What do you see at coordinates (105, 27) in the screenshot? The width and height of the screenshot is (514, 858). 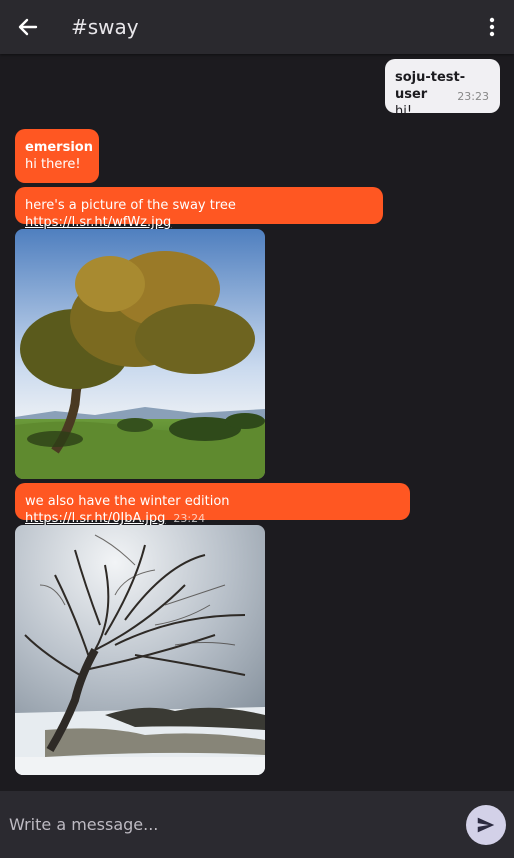 I see `channel-title: #sway` at bounding box center [105, 27].